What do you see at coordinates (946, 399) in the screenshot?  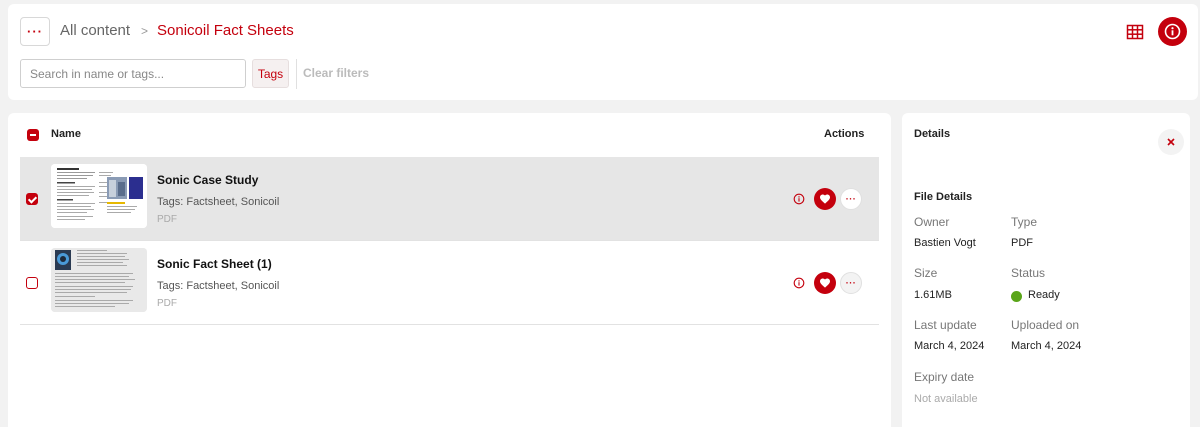 I see `expiry-date-value: Not available` at bounding box center [946, 399].